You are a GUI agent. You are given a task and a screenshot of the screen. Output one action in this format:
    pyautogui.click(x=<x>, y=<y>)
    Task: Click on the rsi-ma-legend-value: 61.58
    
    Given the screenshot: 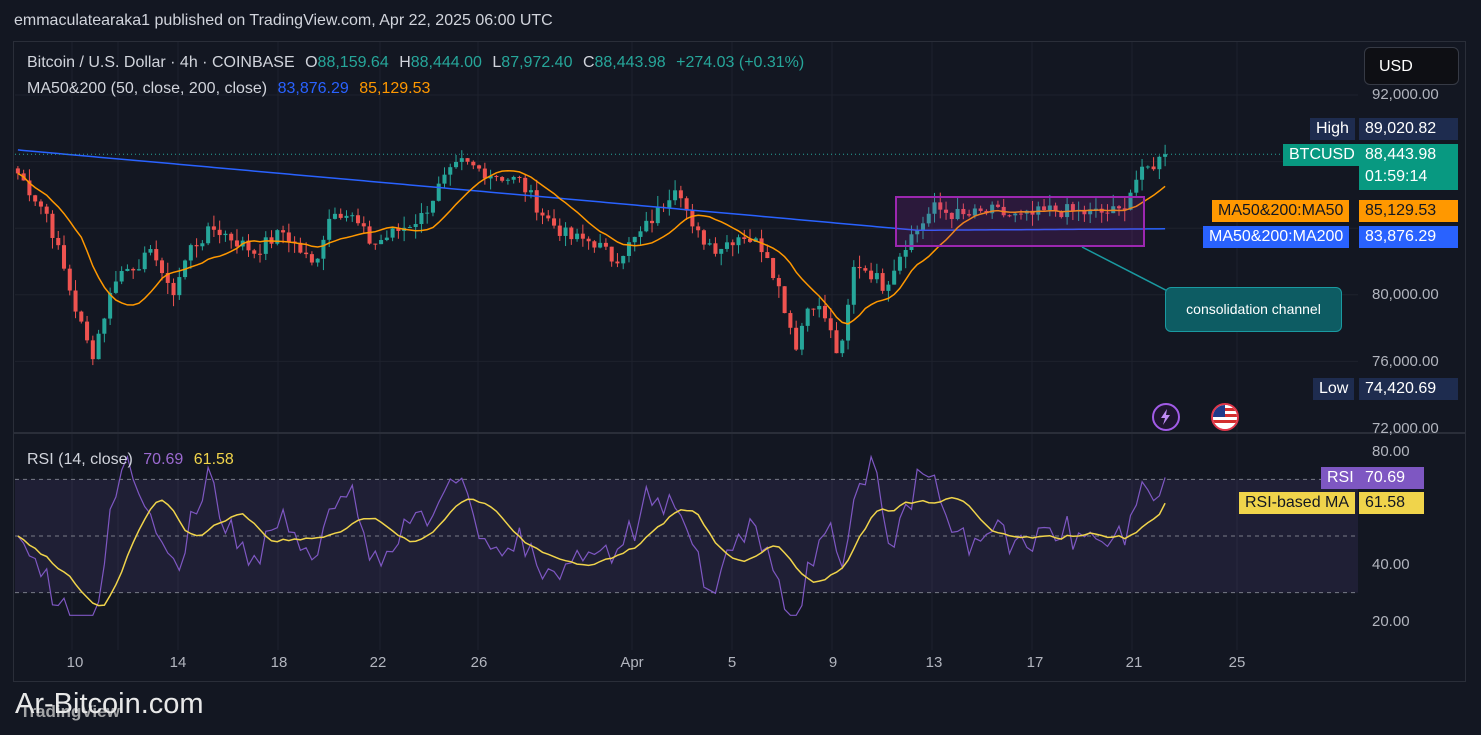 What is the action you would take?
    pyautogui.click(x=213, y=459)
    